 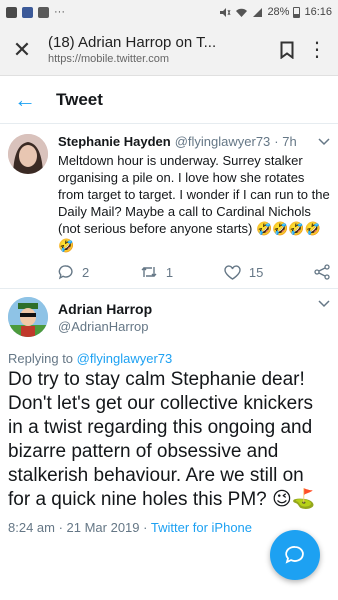 What do you see at coordinates (105, 326) in the screenshot?
I see `author-handle: @AdrianHarrop` at bounding box center [105, 326].